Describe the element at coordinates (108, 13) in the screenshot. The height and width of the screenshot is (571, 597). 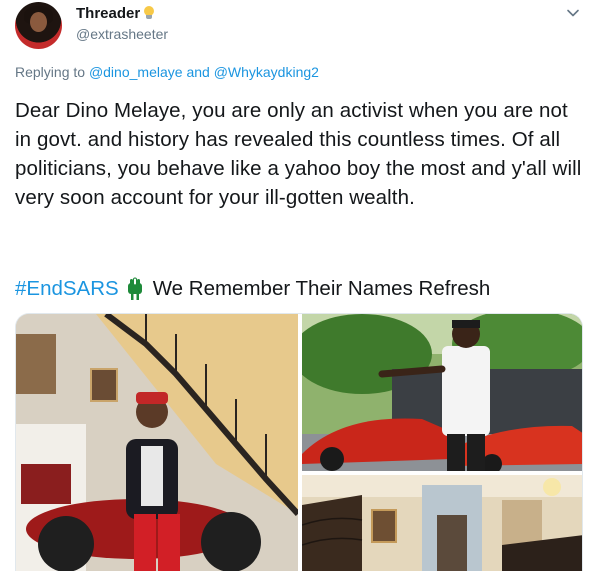
I see `display-name: Threader` at that location.